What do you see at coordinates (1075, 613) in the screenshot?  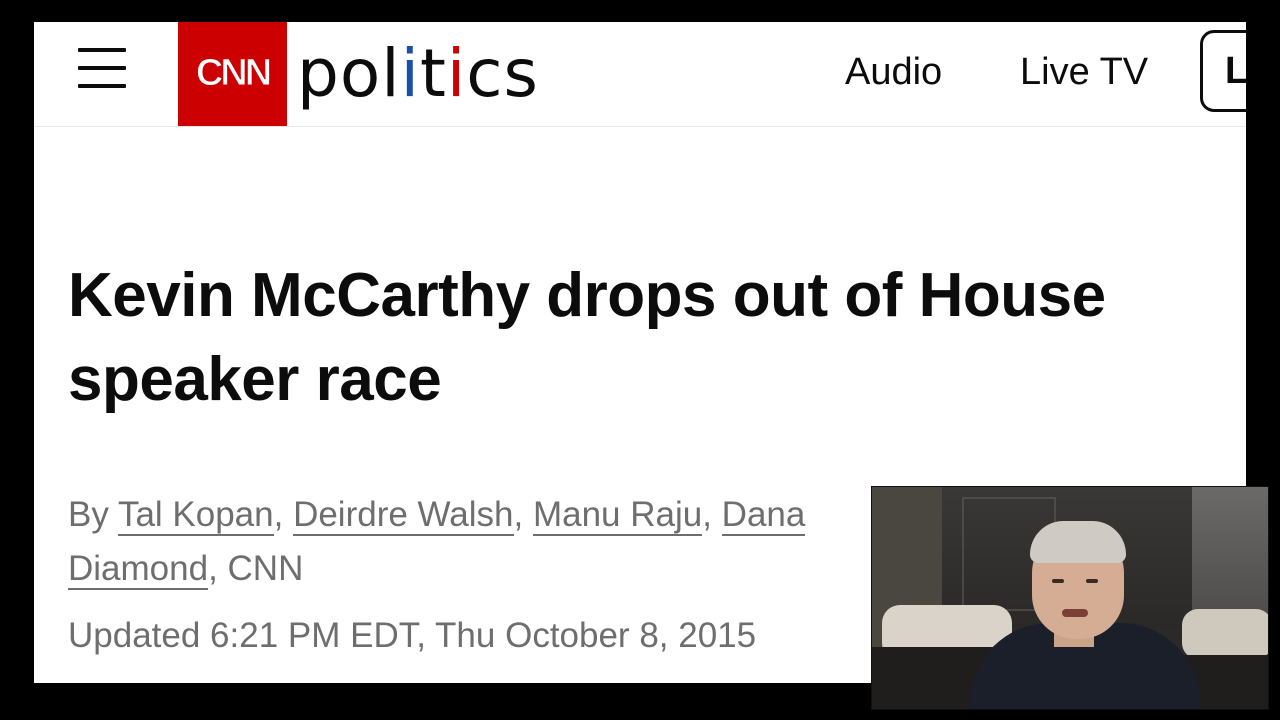 I see `presenter-mouth` at bounding box center [1075, 613].